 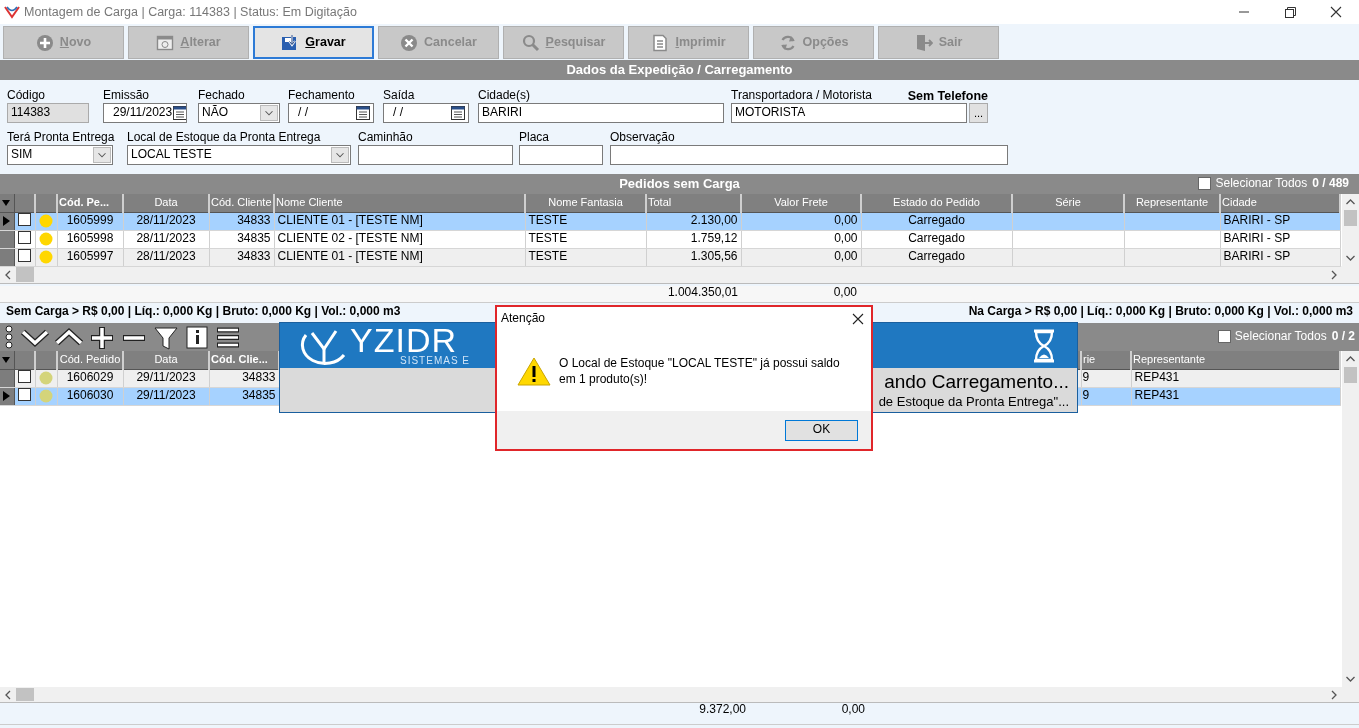 What do you see at coordinates (197, 337) in the screenshot?
I see `info-icon` at bounding box center [197, 337].